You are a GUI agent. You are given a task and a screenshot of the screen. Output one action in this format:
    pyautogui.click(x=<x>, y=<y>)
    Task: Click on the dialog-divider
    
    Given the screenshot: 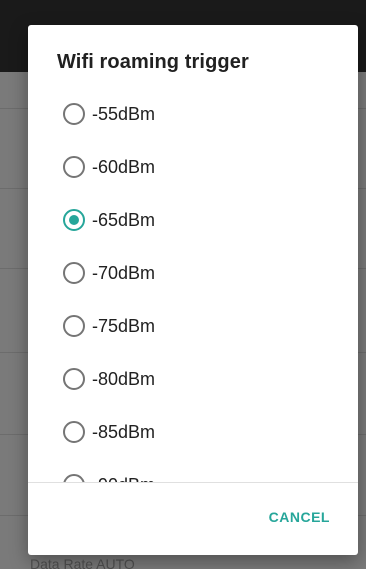 What is the action you would take?
    pyautogui.click(x=193, y=482)
    